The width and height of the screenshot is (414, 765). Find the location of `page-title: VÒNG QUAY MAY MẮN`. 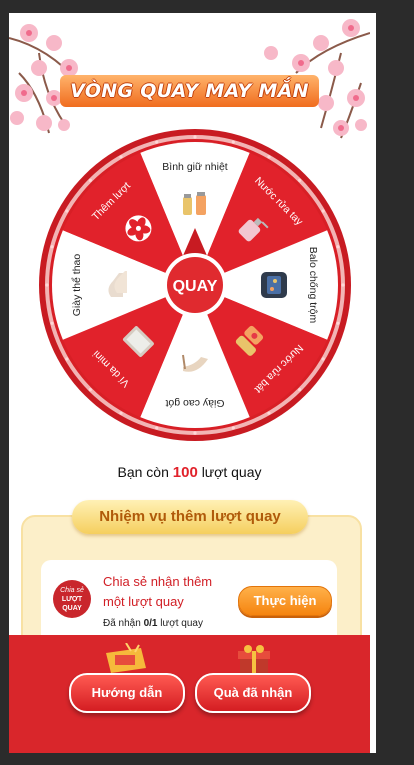

page-title: VÒNG QUAY MAY MẮN is located at coordinates (189, 91).